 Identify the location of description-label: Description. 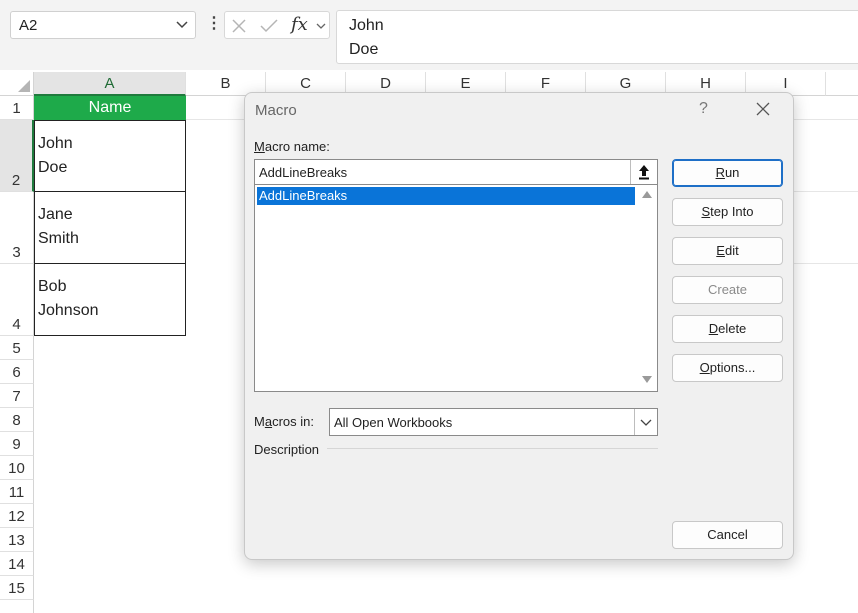
(287, 449).